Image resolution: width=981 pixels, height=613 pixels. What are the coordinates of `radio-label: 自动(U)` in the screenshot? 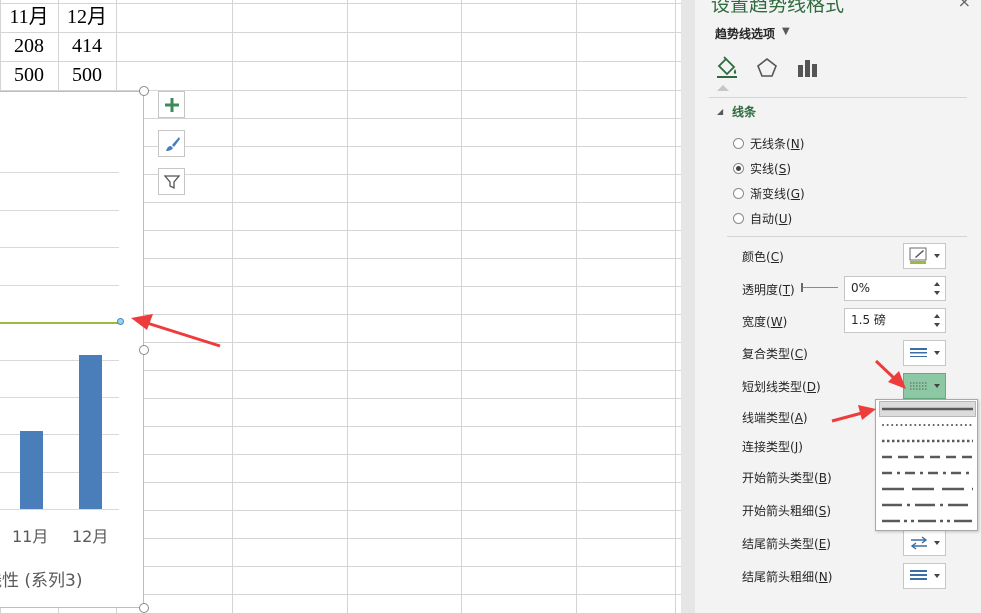 It's located at (771, 218).